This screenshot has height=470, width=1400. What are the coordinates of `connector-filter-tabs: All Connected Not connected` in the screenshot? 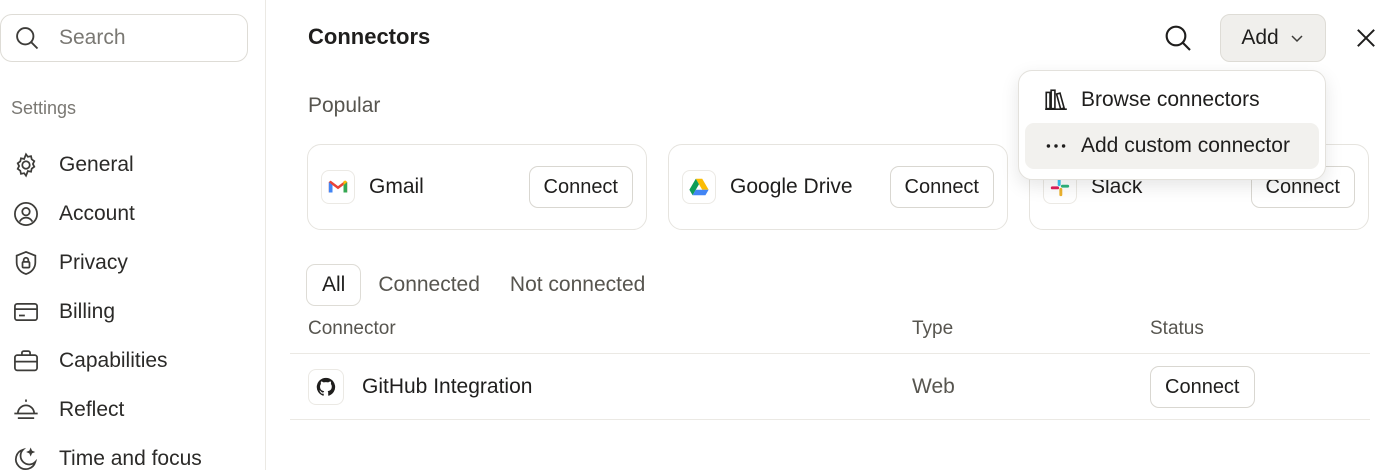 It's located at (483, 285).